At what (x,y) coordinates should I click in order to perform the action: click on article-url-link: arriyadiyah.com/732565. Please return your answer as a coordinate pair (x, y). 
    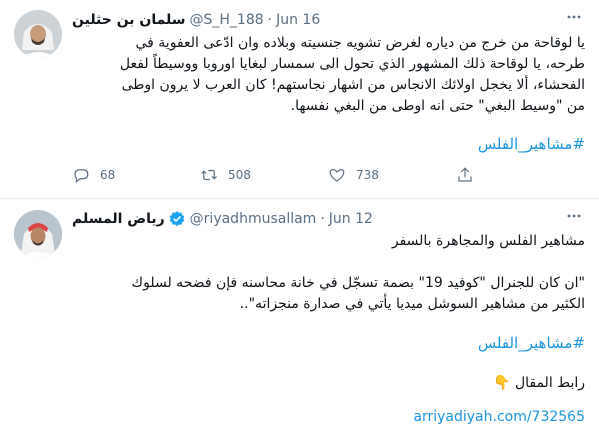
    Looking at the image, I should click on (499, 417).